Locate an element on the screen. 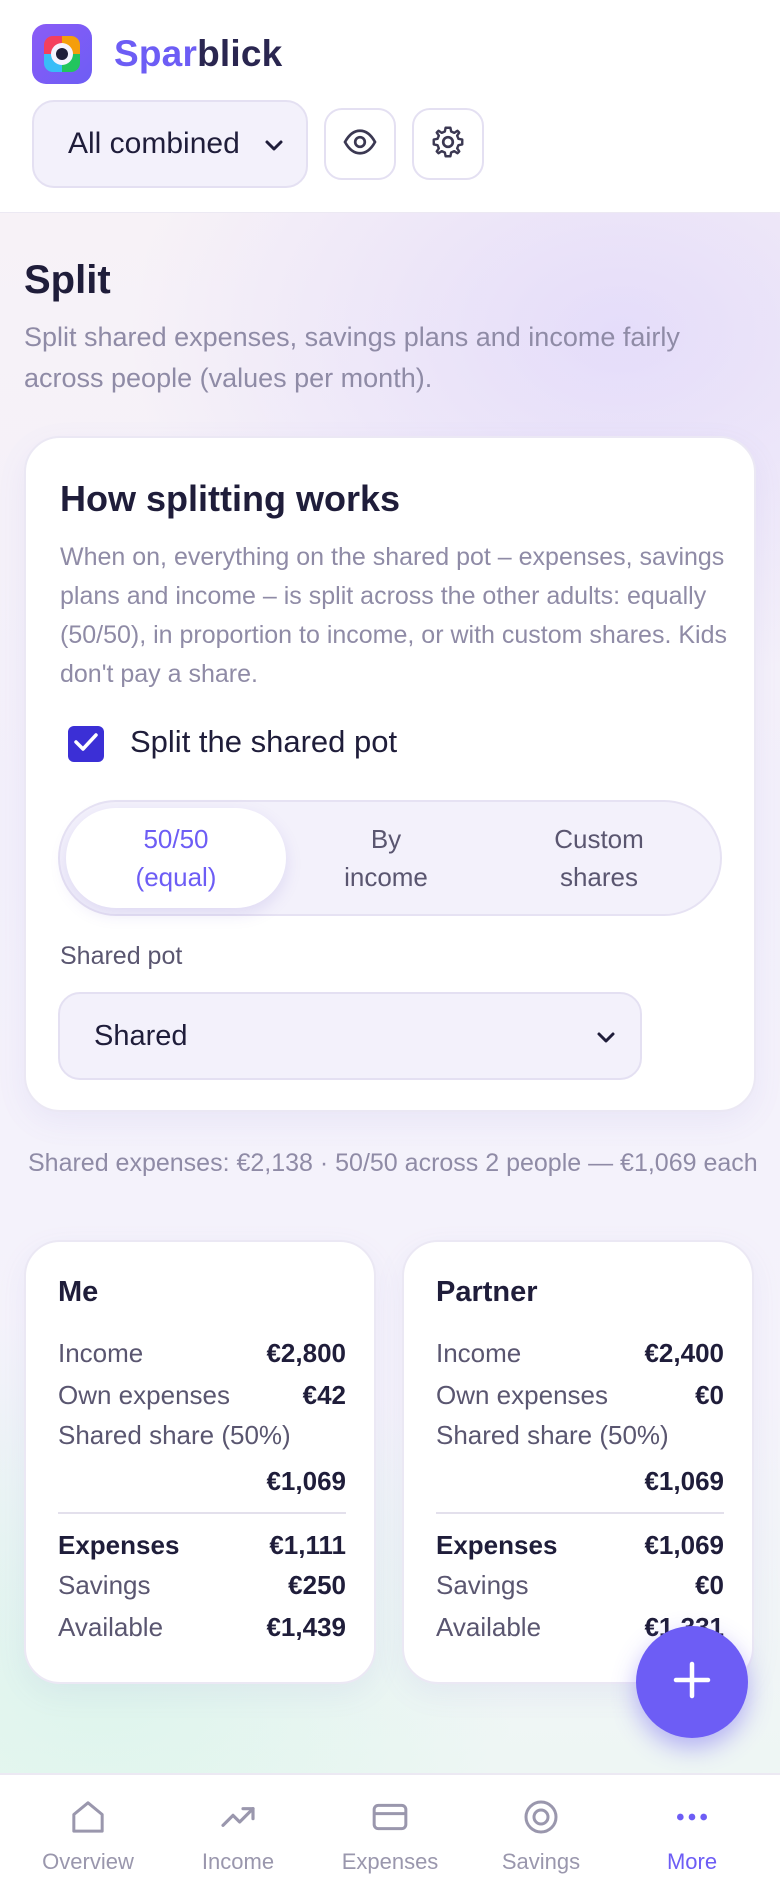  trending-up-icon is located at coordinates (238, 1817).